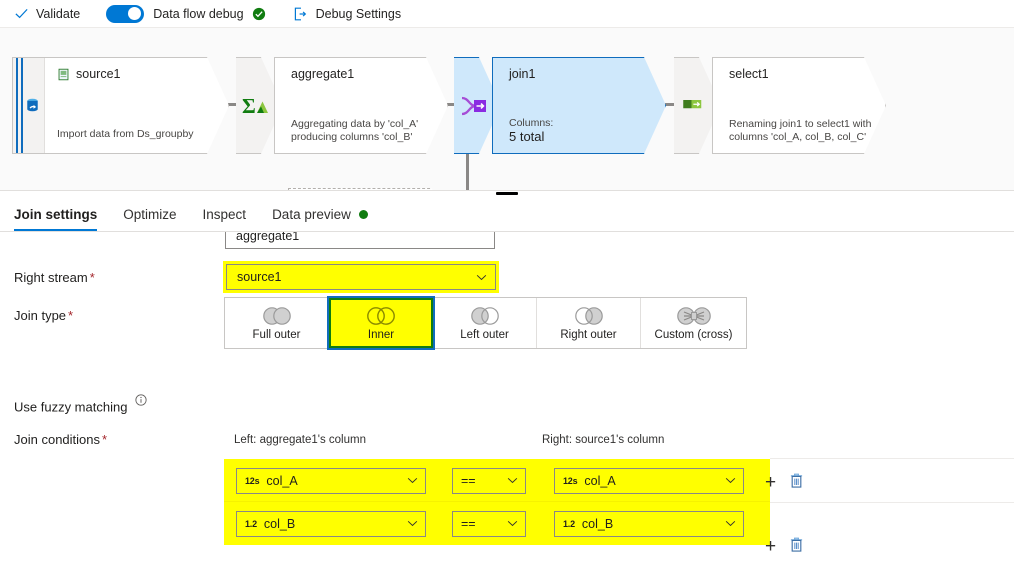 This screenshot has height=565, width=1014. Describe the element at coordinates (507, 14) in the screenshot. I see `command-bar: Validate Data flow debug Debug Settings` at that location.